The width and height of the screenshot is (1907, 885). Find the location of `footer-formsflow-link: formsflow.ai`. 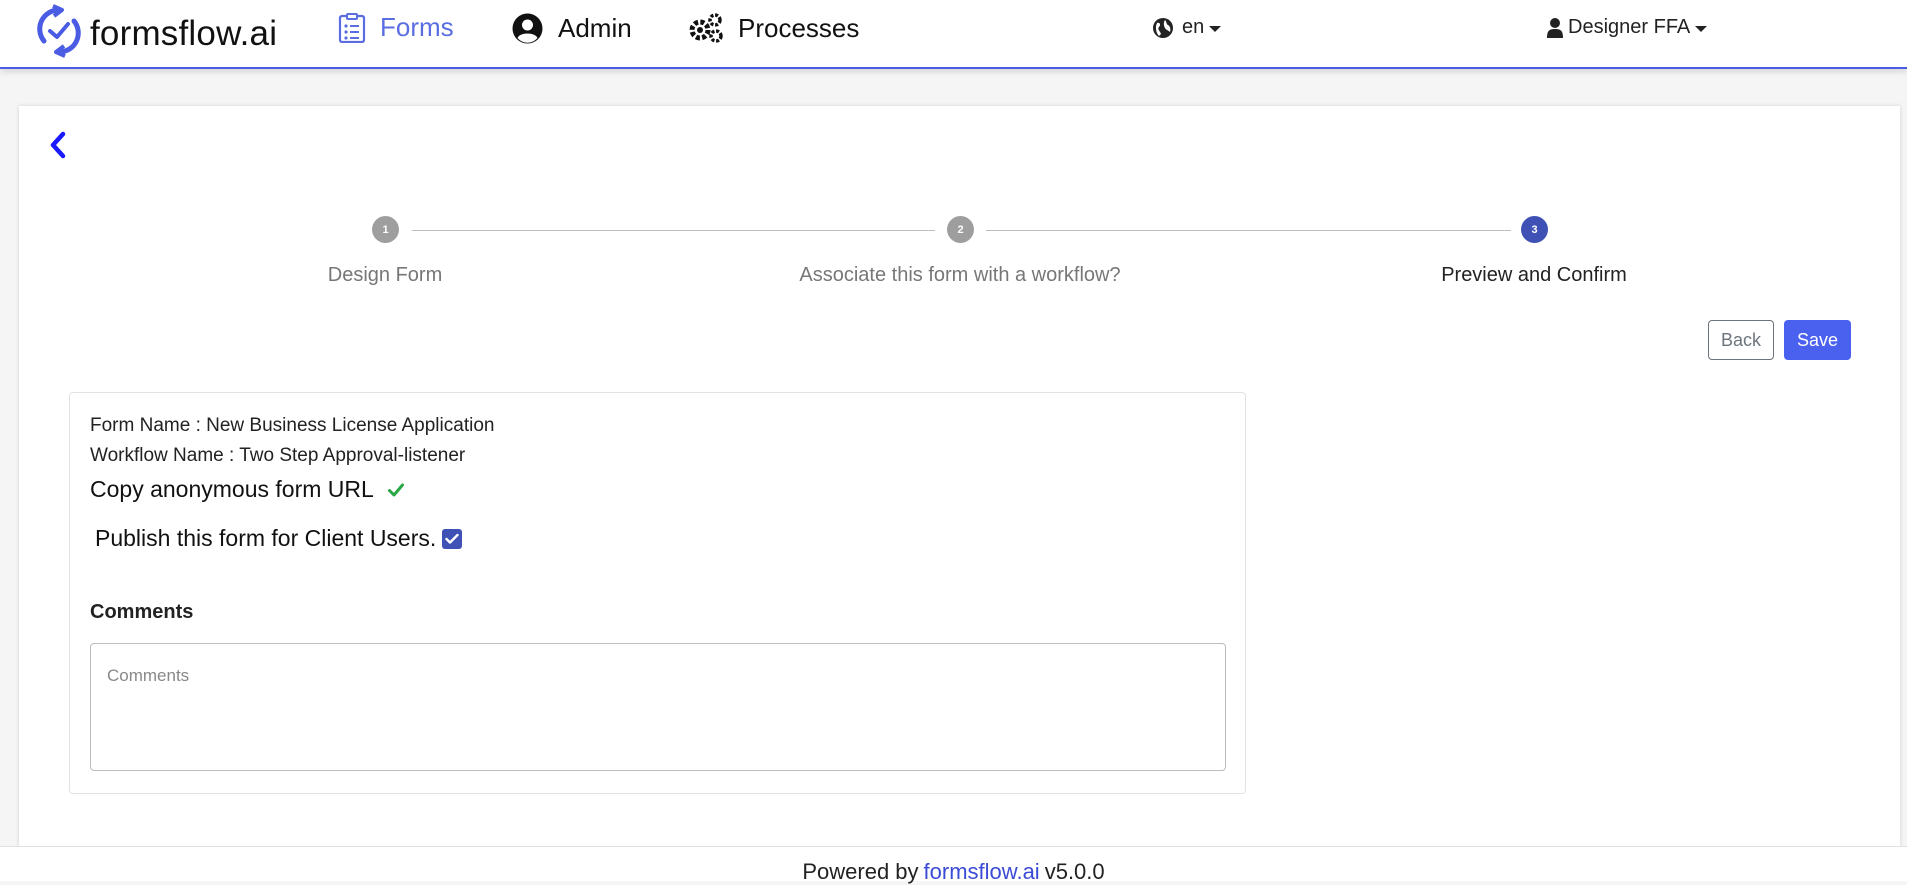

footer-formsflow-link: formsflow.ai is located at coordinates (982, 872).